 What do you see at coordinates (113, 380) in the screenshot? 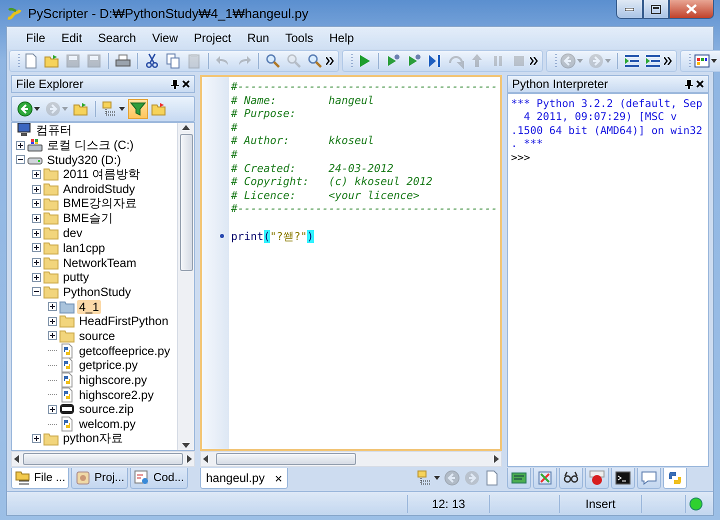
I see `tree-item: highscore.py` at bounding box center [113, 380].